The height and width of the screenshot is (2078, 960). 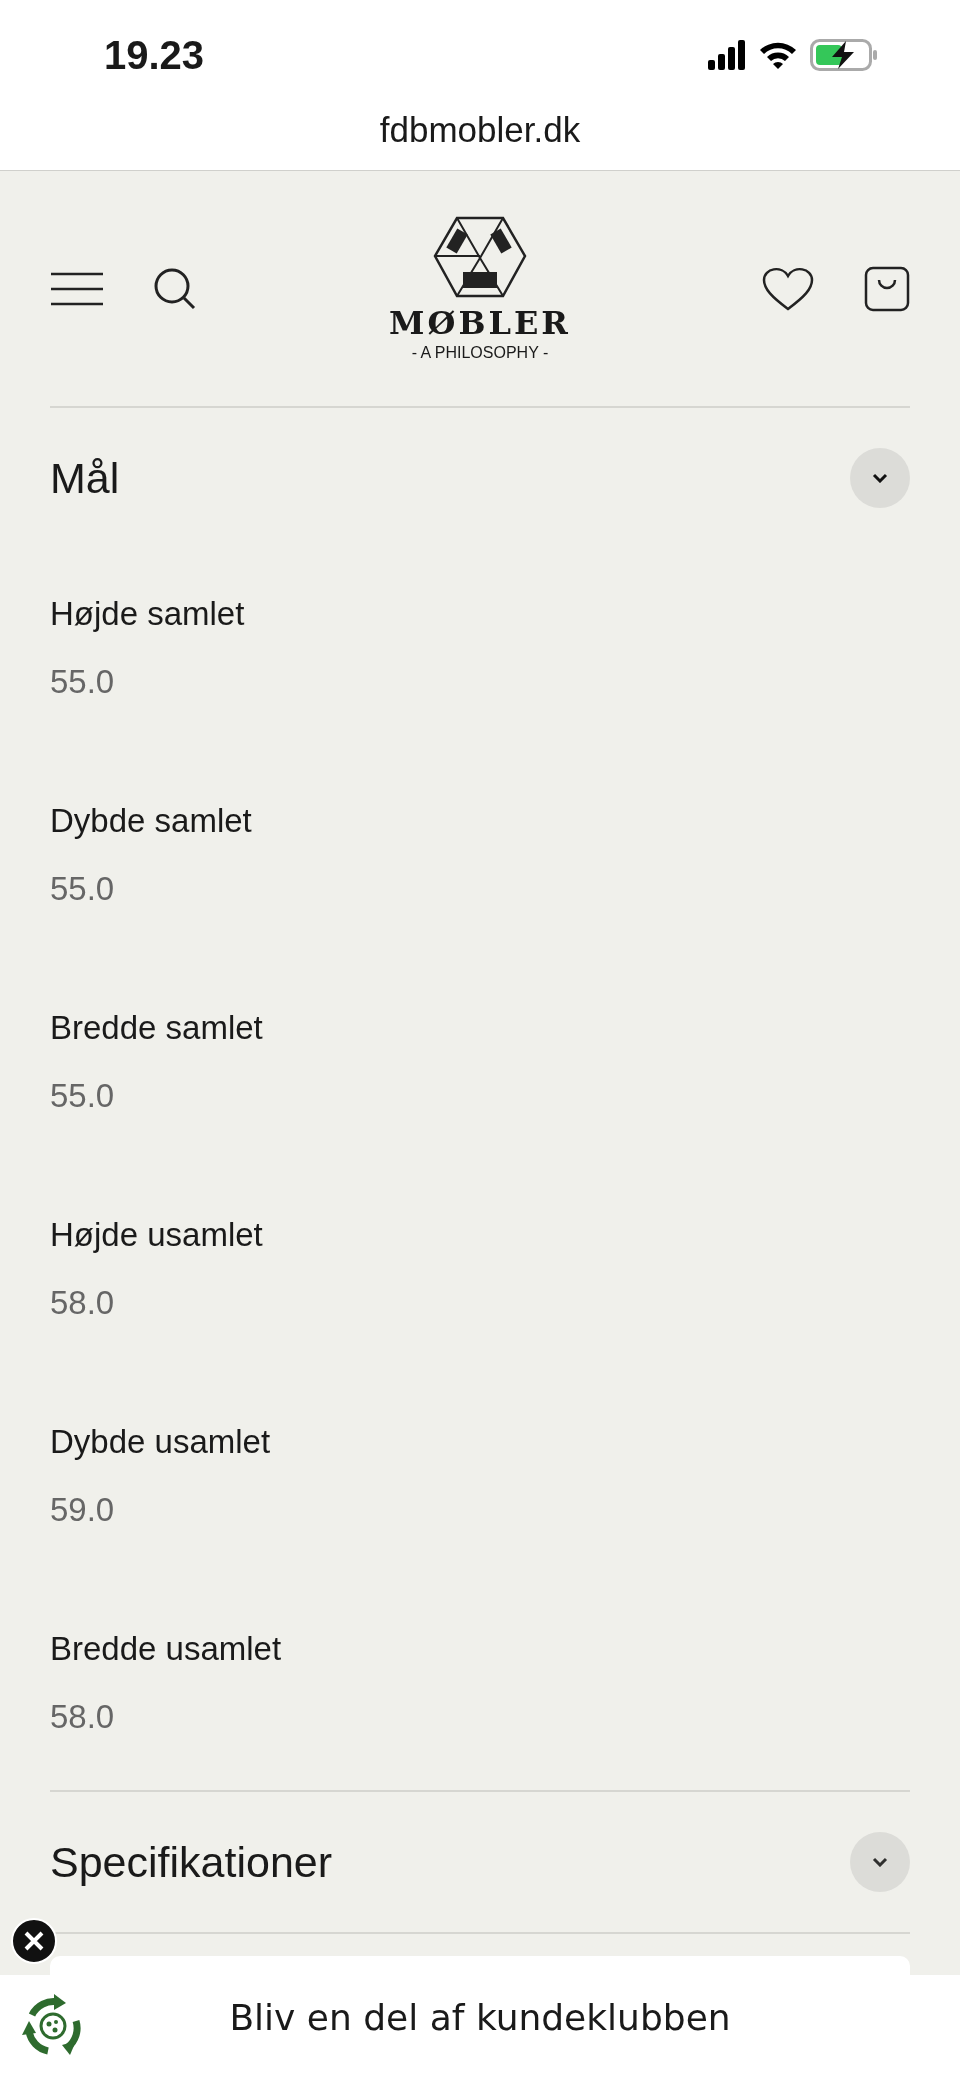 What do you see at coordinates (154, 55) in the screenshot?
I see `status-time: 19.23` at bounding box center [154, 55].